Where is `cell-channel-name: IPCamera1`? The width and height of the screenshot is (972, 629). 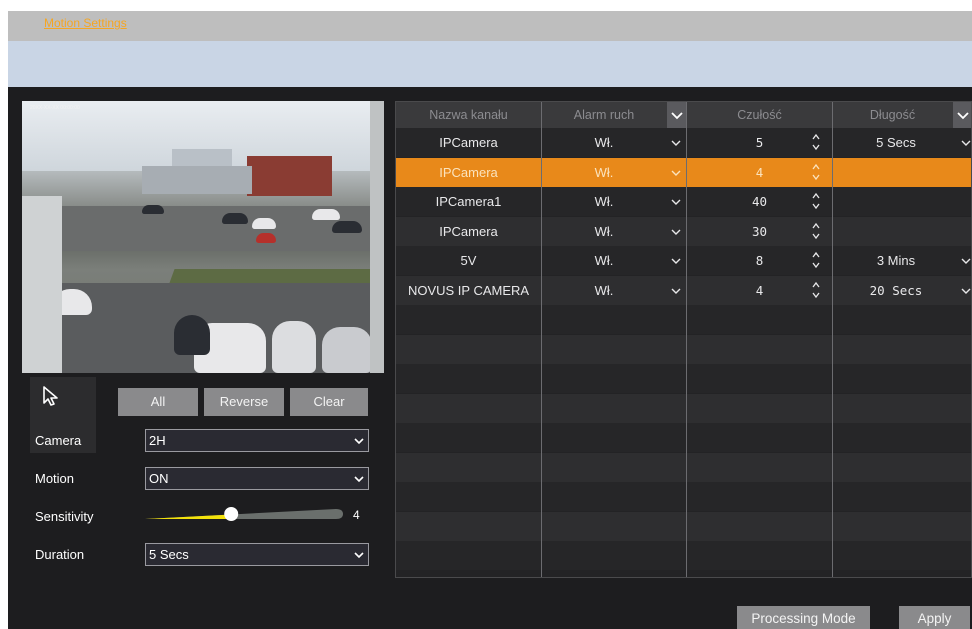
cell-channel-name: IPCamera1 is located at coordinates (468, 201).